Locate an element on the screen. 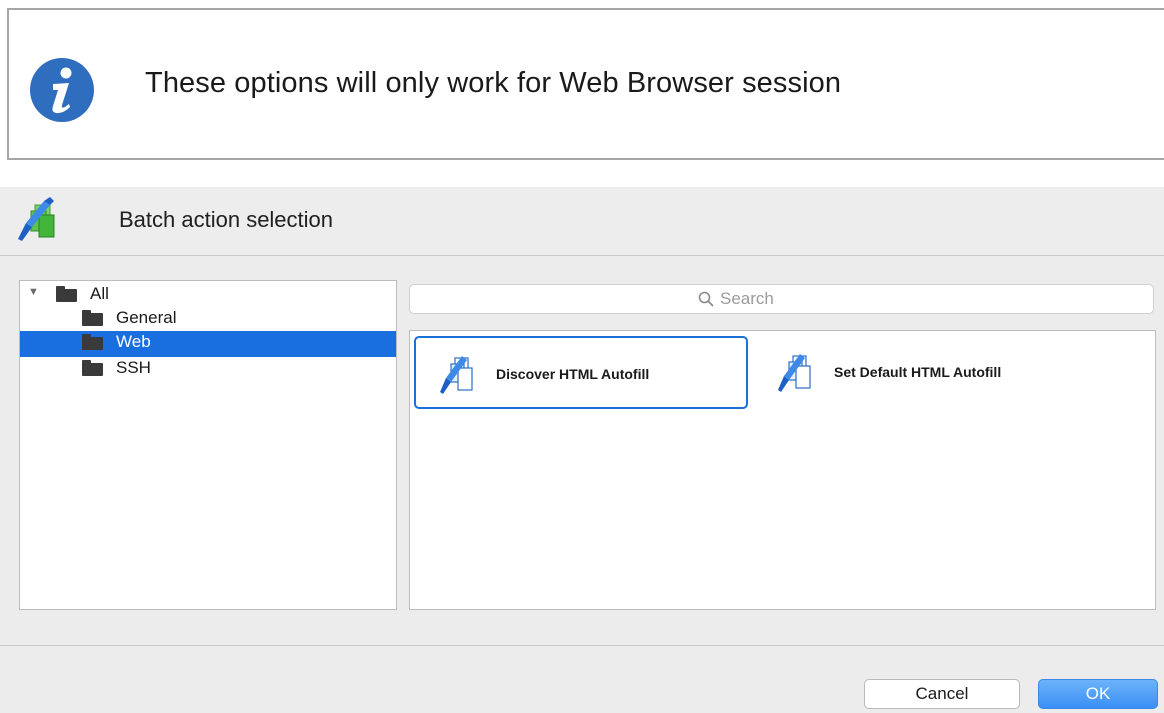 This screenshot has width=1164, height=713. search-input: Search is located at coordinates (781, 299).